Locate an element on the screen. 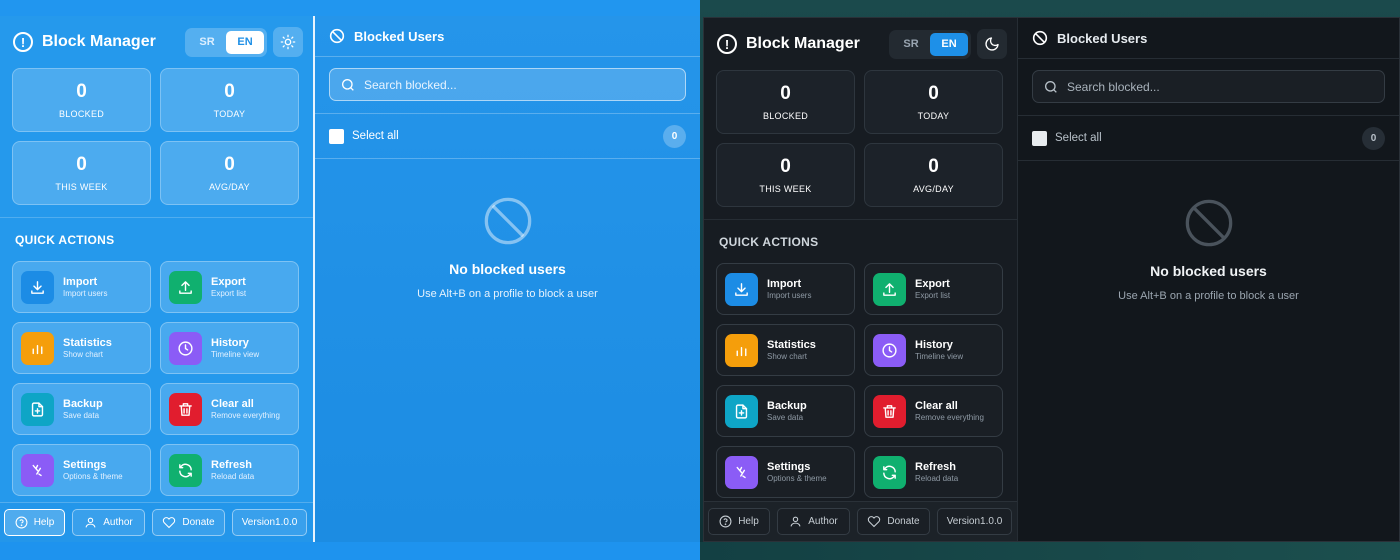 This screenshot has height=560, width=1400. donate-label: Donate is located at coordinates (198, 522).